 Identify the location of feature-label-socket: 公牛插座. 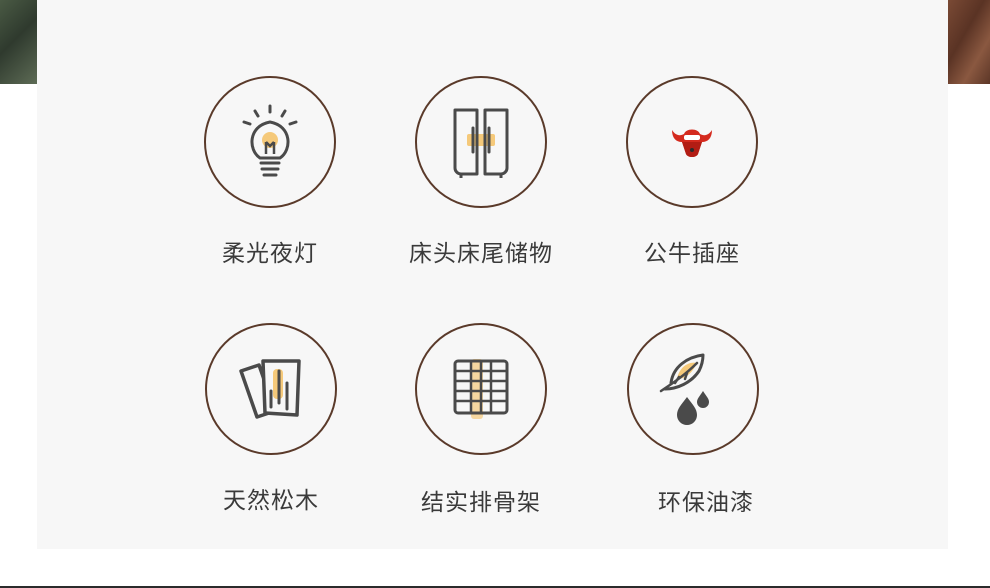
(692, 254).